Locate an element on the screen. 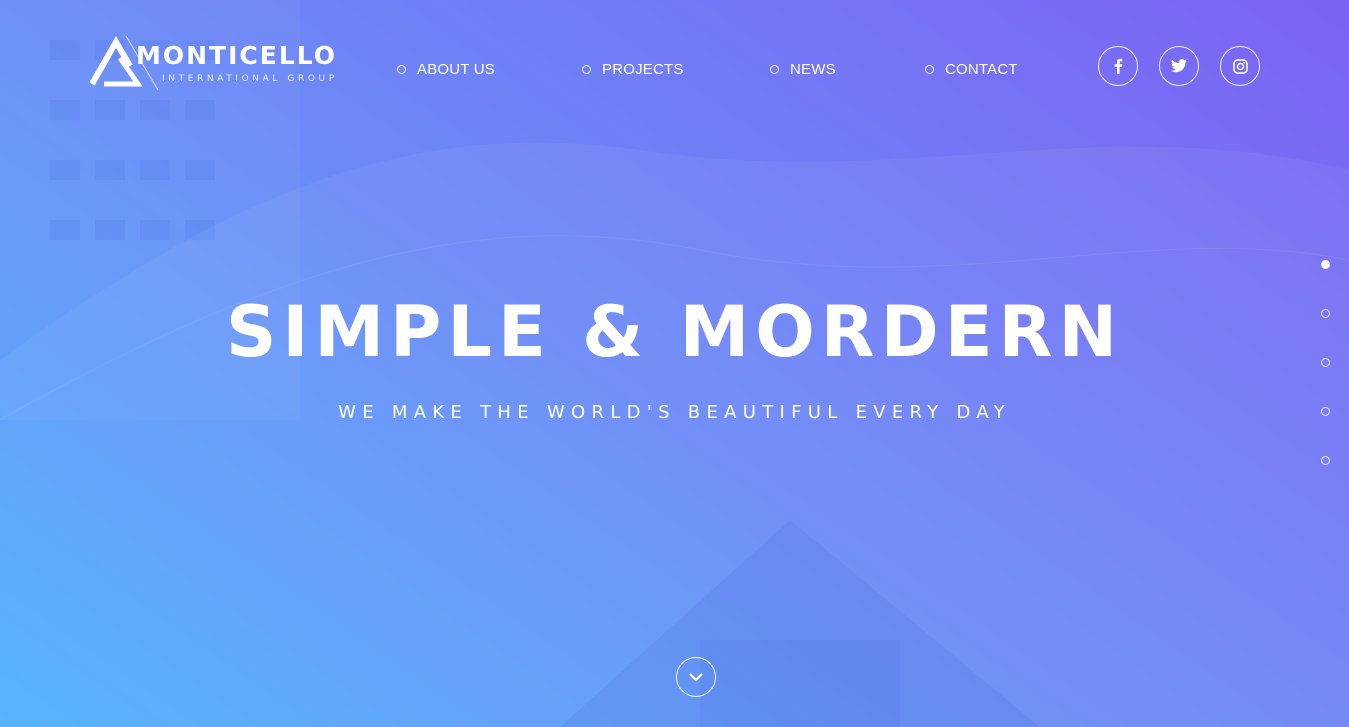  instagram-button is located at coordinates (1240, 66).